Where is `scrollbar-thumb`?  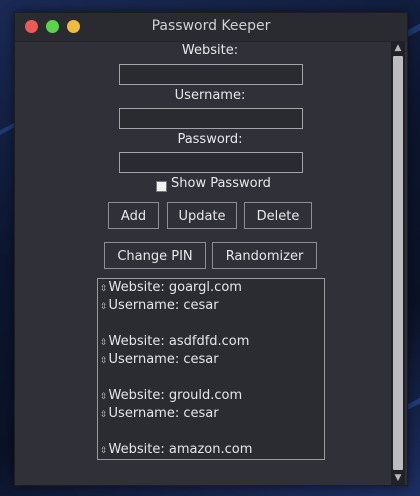 scrollbar-thumb is located at coordinates (398, 263).